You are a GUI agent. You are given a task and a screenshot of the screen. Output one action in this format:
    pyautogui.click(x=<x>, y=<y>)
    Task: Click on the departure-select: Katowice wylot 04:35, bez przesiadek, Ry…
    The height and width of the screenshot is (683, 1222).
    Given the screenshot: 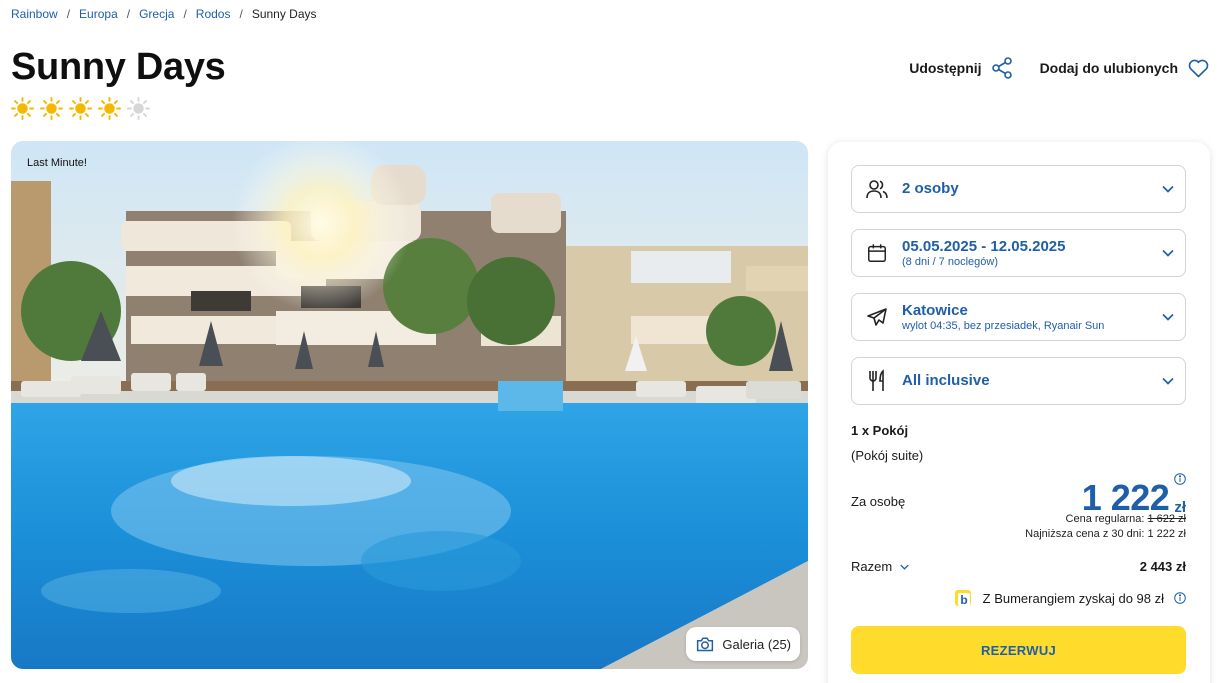 What is the action you would take?
    pyautogui.click(x=1018, y=317)
    